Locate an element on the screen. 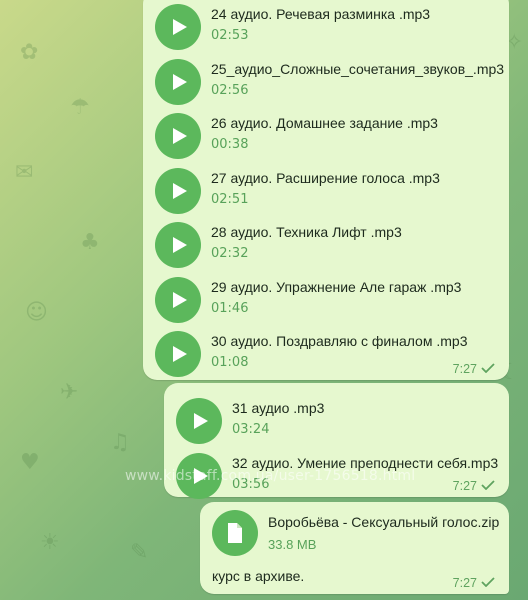 This screenshot has height=600, width=528. audio-title: 28 аудио. Техника Лифт .mp3 is located at coordinates (306, 232).